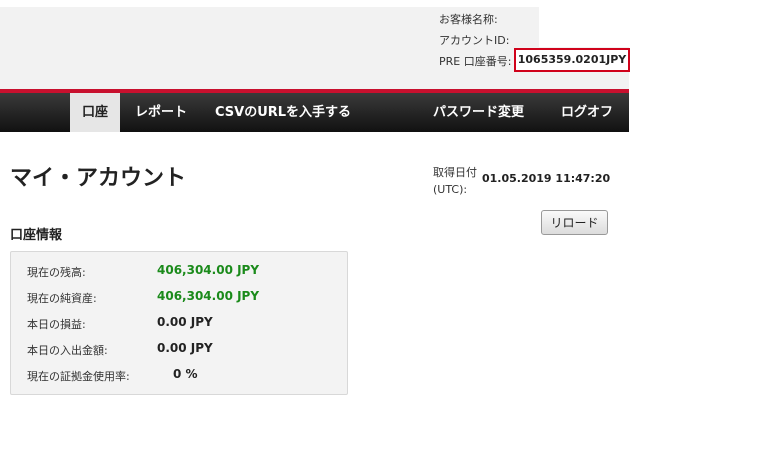 Image resolution: width=768 pixels, height=461 pixels. What do you see at coordinates (574, 222) in the screenshot?
I see `reload-button: リロード` at bounding box center [574, 222].